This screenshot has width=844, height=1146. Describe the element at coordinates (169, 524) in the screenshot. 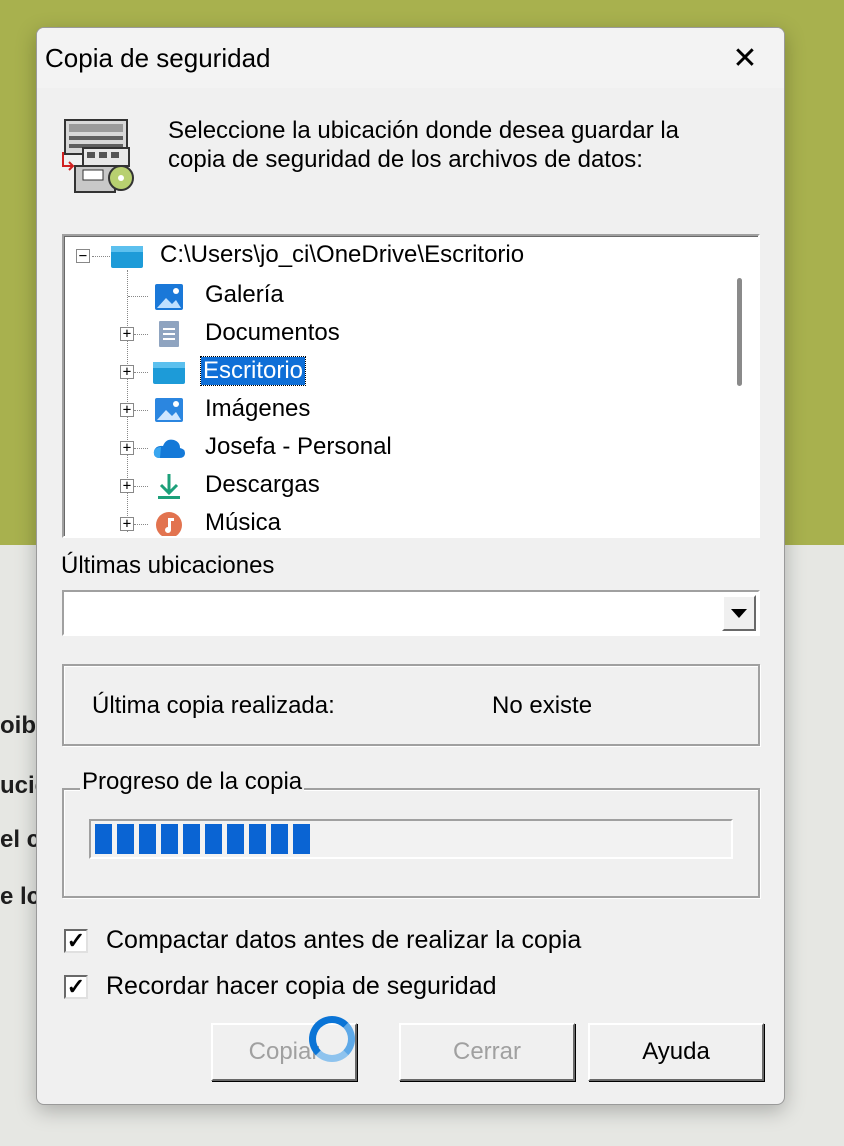

I see `music-icon` at that location.